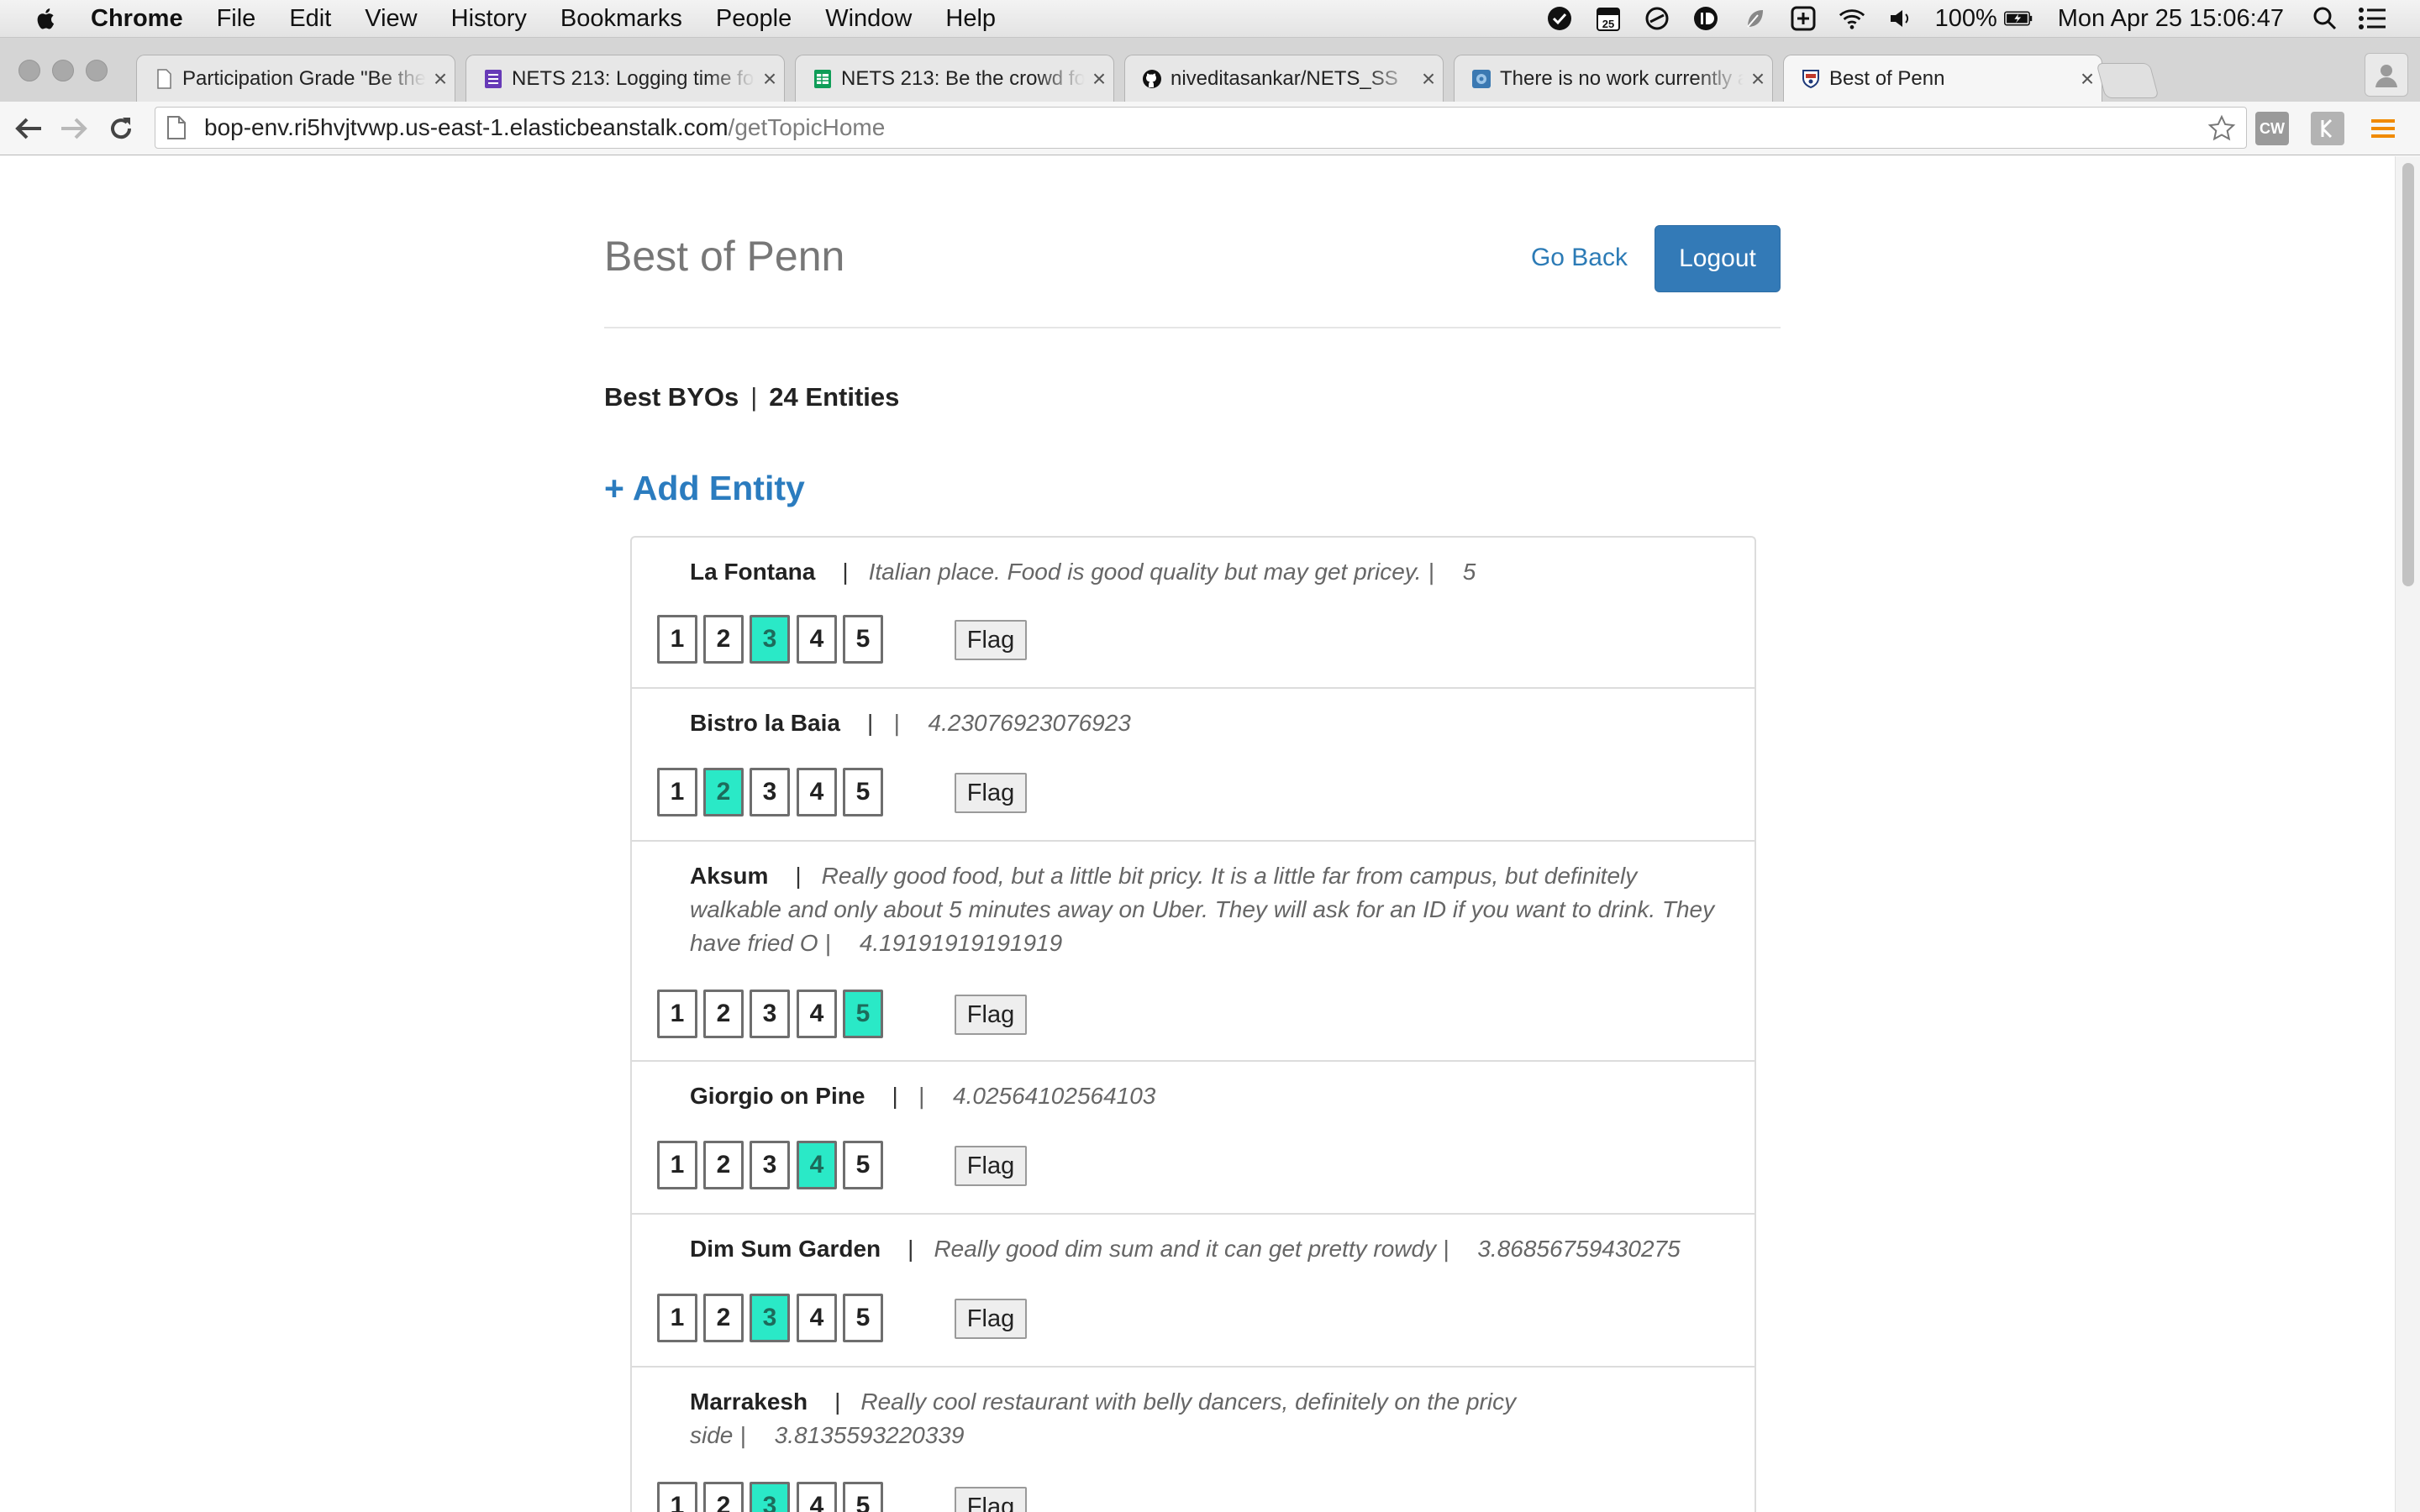  What do you see at coordinates (2272, 128) in the screenshot?
I see `cw-extension-button: CW` at bounding box center [2272, 128].